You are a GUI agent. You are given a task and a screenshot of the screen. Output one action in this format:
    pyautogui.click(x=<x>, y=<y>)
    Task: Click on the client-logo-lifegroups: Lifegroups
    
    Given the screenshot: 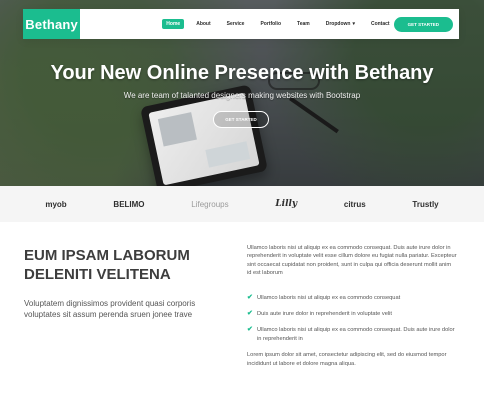 What is the action you would take?
    pyautogui.click(x=210, y=204)
    